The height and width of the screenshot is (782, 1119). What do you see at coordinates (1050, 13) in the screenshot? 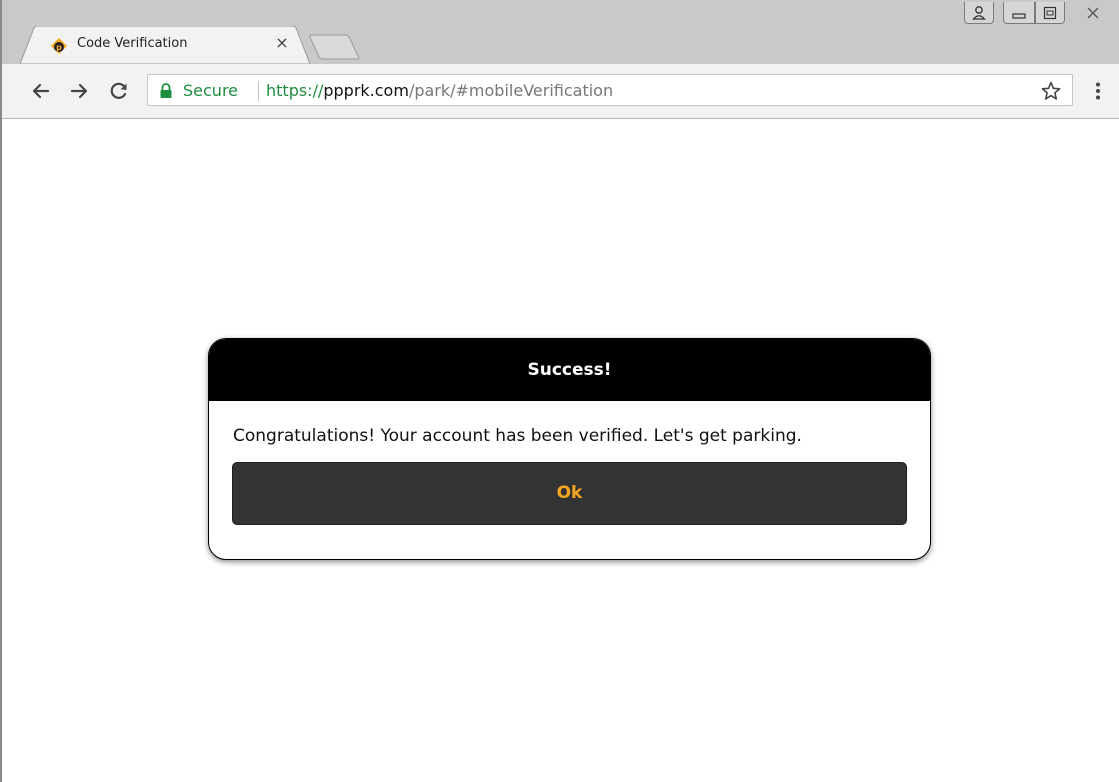
I see `maximize-icon` at bounding box center [1050, 13].